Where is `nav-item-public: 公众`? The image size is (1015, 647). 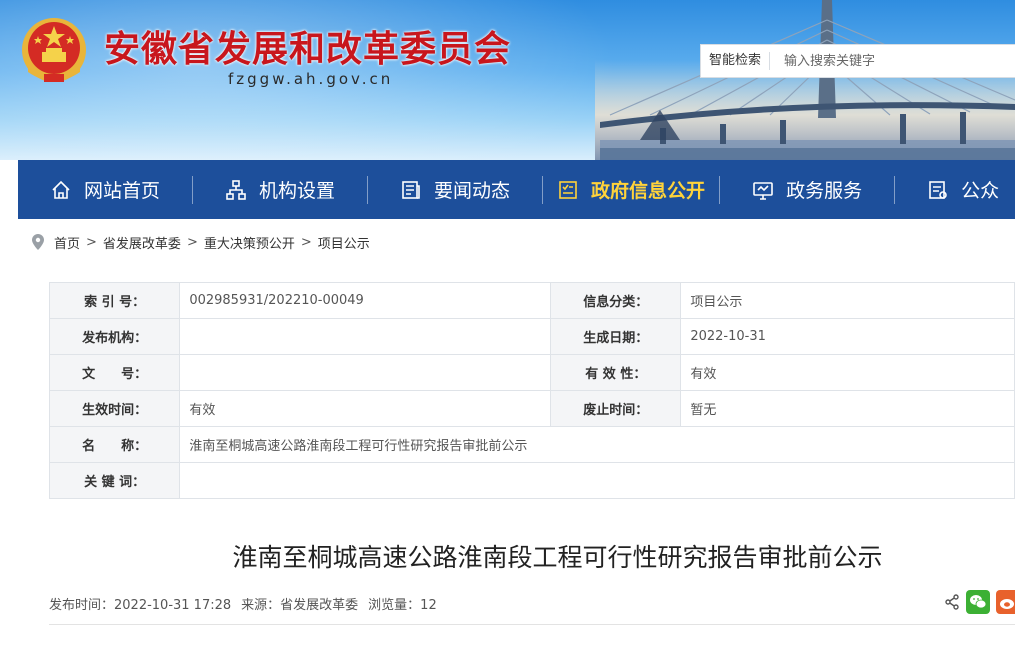 nav-item-public: 公众 is located at coordinates (963, 189).